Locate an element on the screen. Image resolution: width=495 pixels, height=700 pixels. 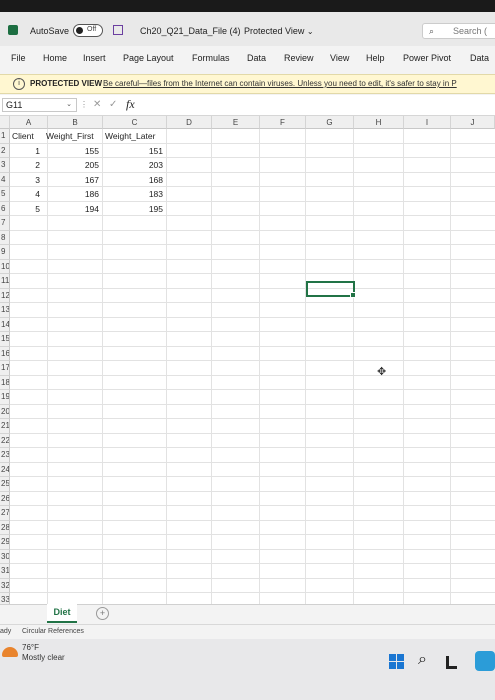
formula-input is located at coordinates (320, 105).